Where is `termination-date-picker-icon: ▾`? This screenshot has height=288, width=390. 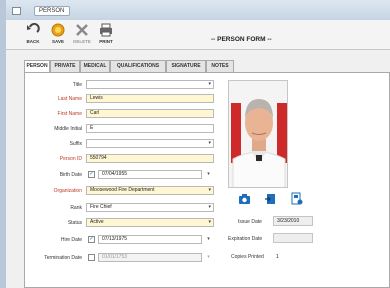 termination-date-picker-icon: ▾ is located at coordinates (208, 257).